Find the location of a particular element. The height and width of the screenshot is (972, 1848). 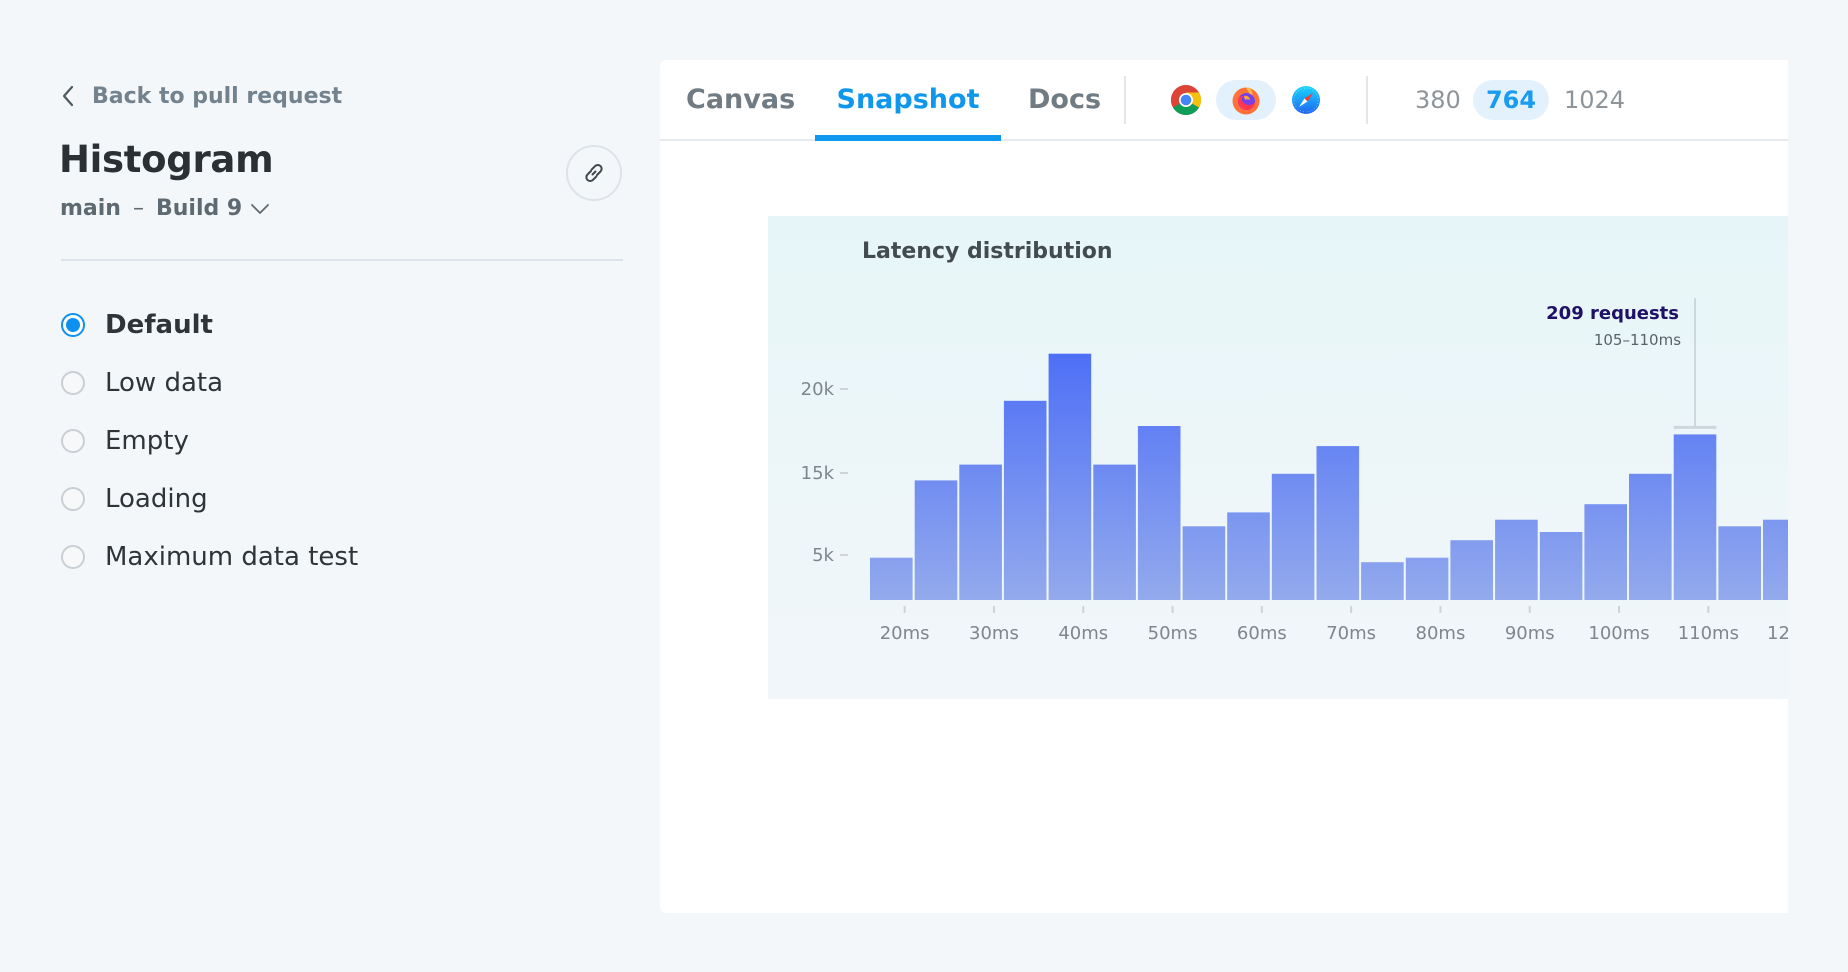

tab-snapshot-label: Snapshot is located at coordinates (908, 99).